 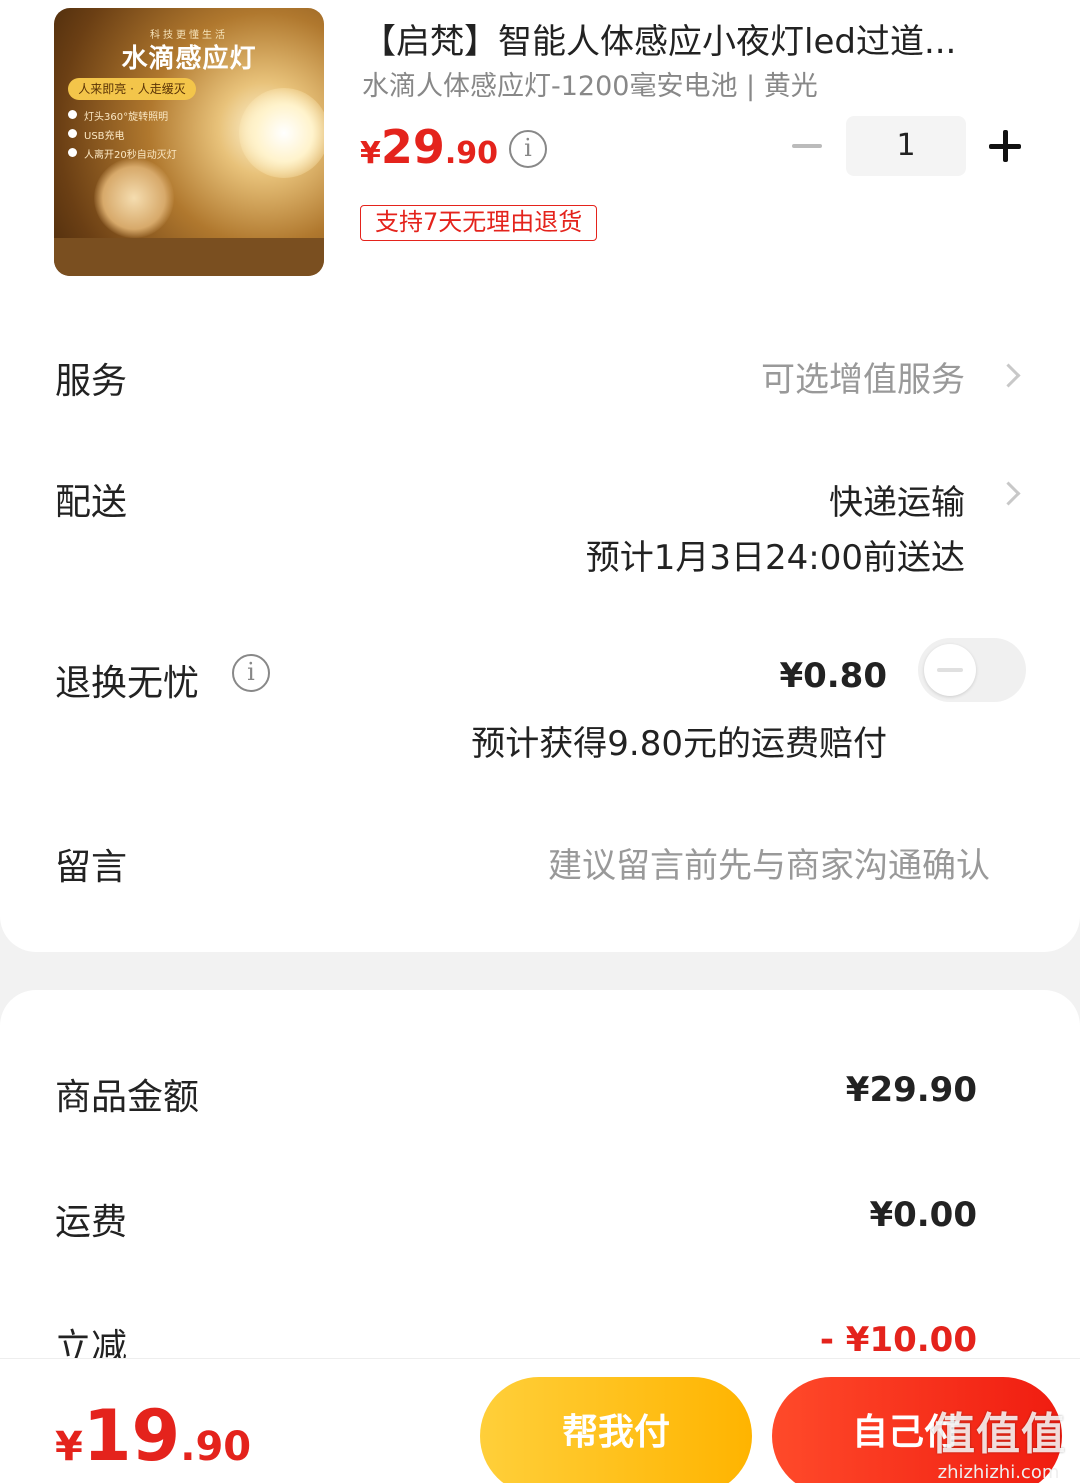 What do you see at coordinates (131, 1436) in the screenshot?
I see `total-integer: 19` at bounding box center [131, 1436].